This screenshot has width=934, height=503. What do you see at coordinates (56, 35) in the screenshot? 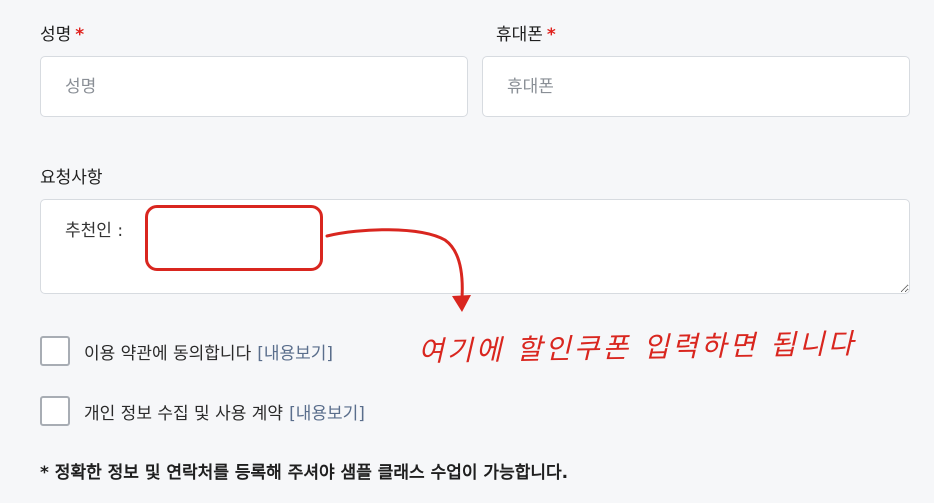
I see `name-label-text: 성명` at bounding box center [56, 35].